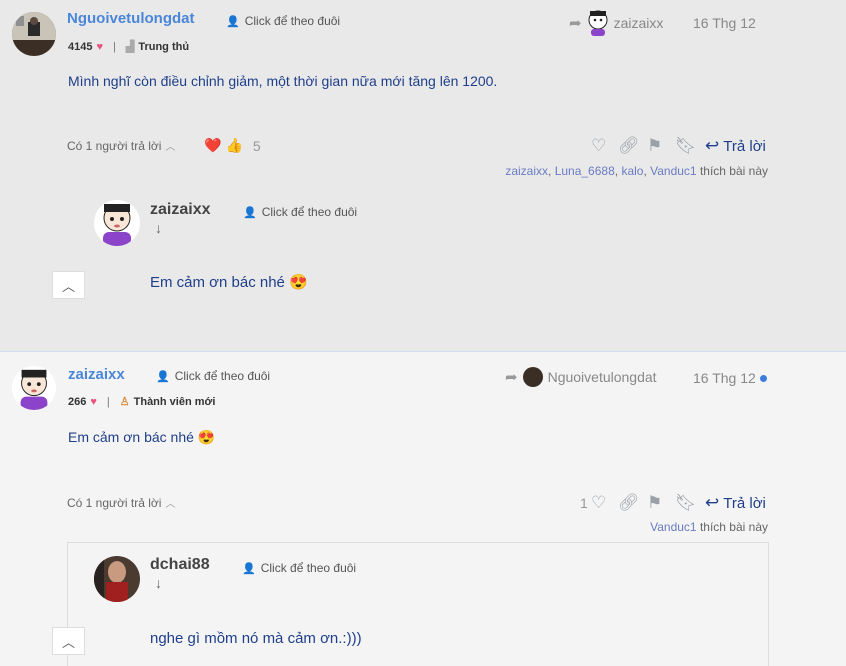  Describe the element at coordinates (77, 401) in the screenshot. I see `points: 266` at that location.